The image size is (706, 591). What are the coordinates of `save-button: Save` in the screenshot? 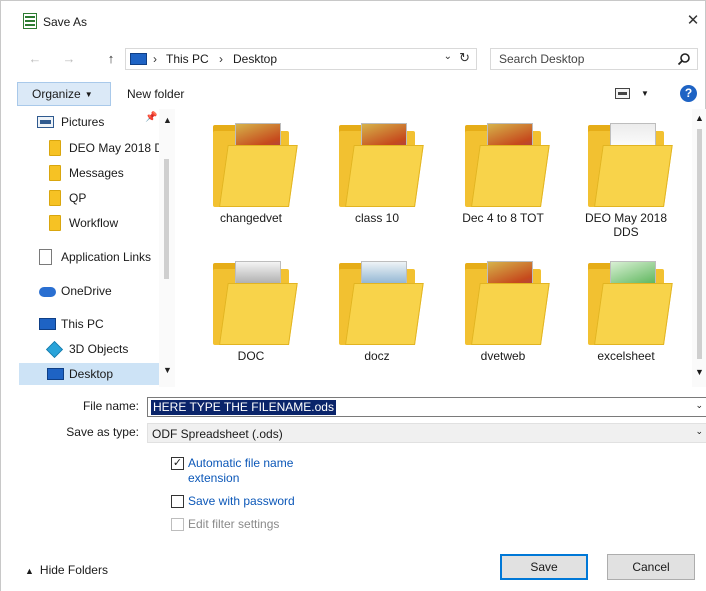 It's located at (544, 567).